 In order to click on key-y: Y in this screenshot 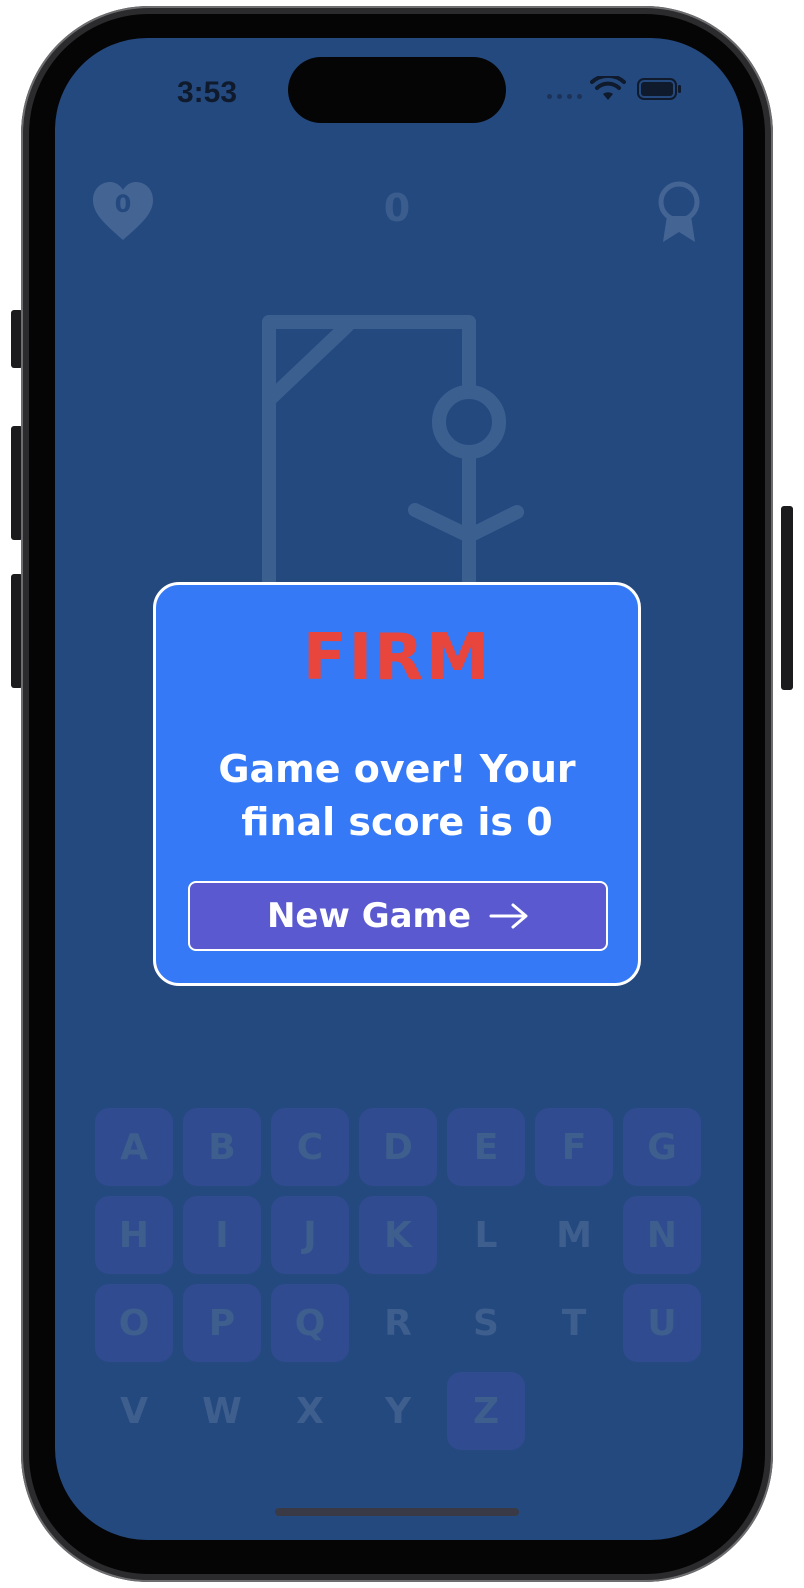, I will do `click(398, 1411)`.